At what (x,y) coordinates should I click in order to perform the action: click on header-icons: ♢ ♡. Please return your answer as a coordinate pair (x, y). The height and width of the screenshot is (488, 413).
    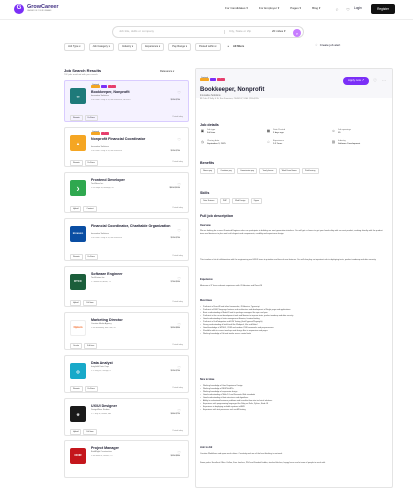
    Looking at the image, I should click on (342, 9).